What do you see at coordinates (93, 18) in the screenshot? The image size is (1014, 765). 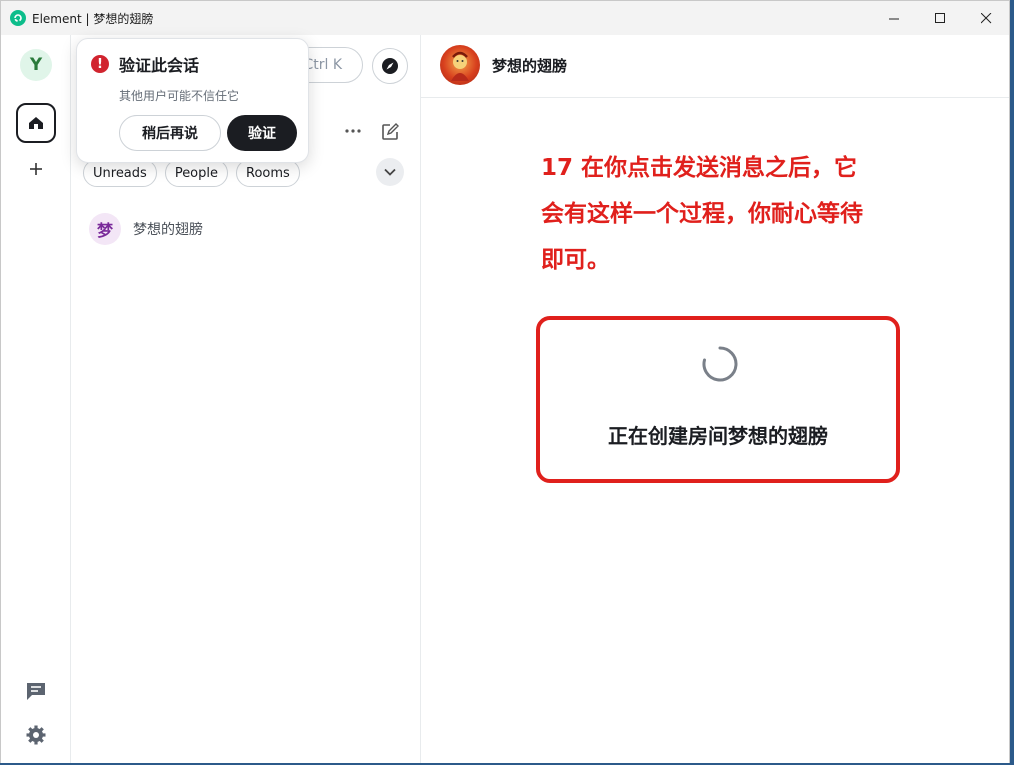 I see `window-title: Element | 梦想的翅膀` at bounding box center [93, 18].